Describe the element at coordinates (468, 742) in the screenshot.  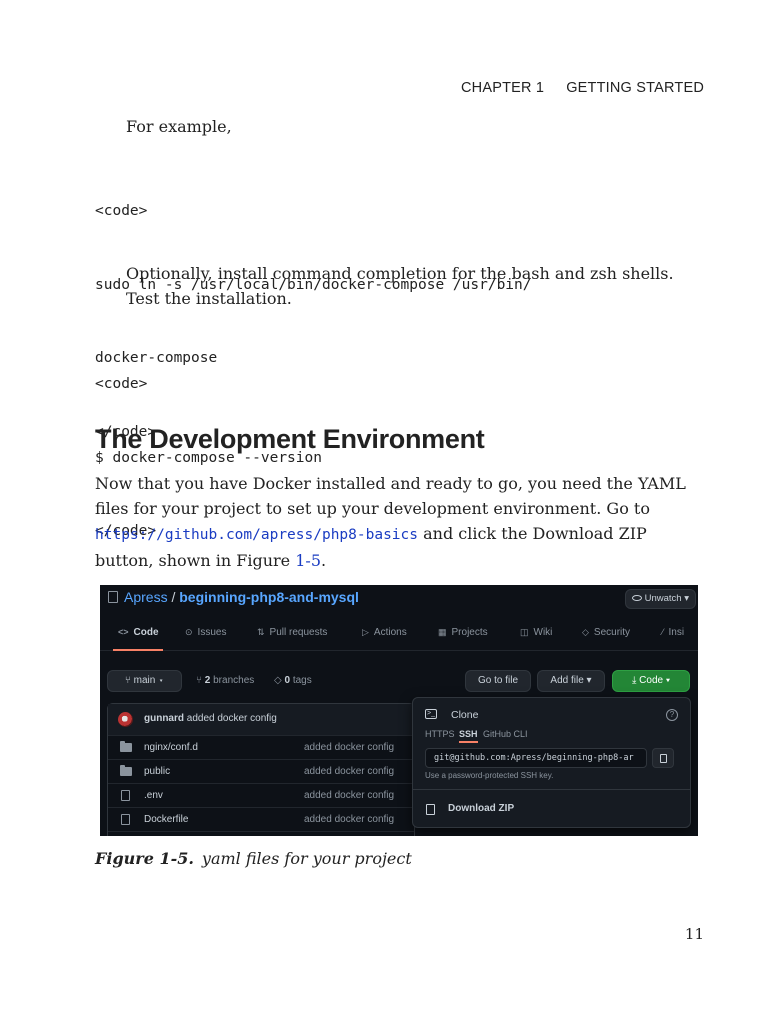
I see `active-protocol-underline` at that location.